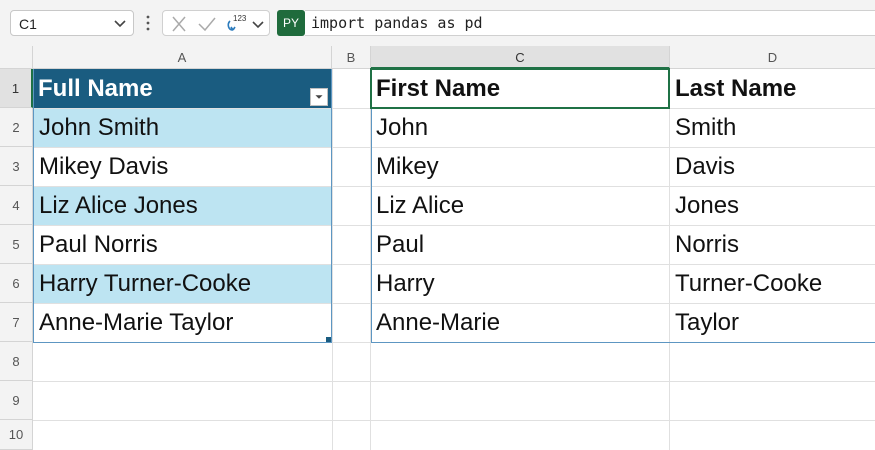 The width and height of the screenshot is (875, 450). I want to click on output-cell: Turner-Cooke, so click(772, 284).